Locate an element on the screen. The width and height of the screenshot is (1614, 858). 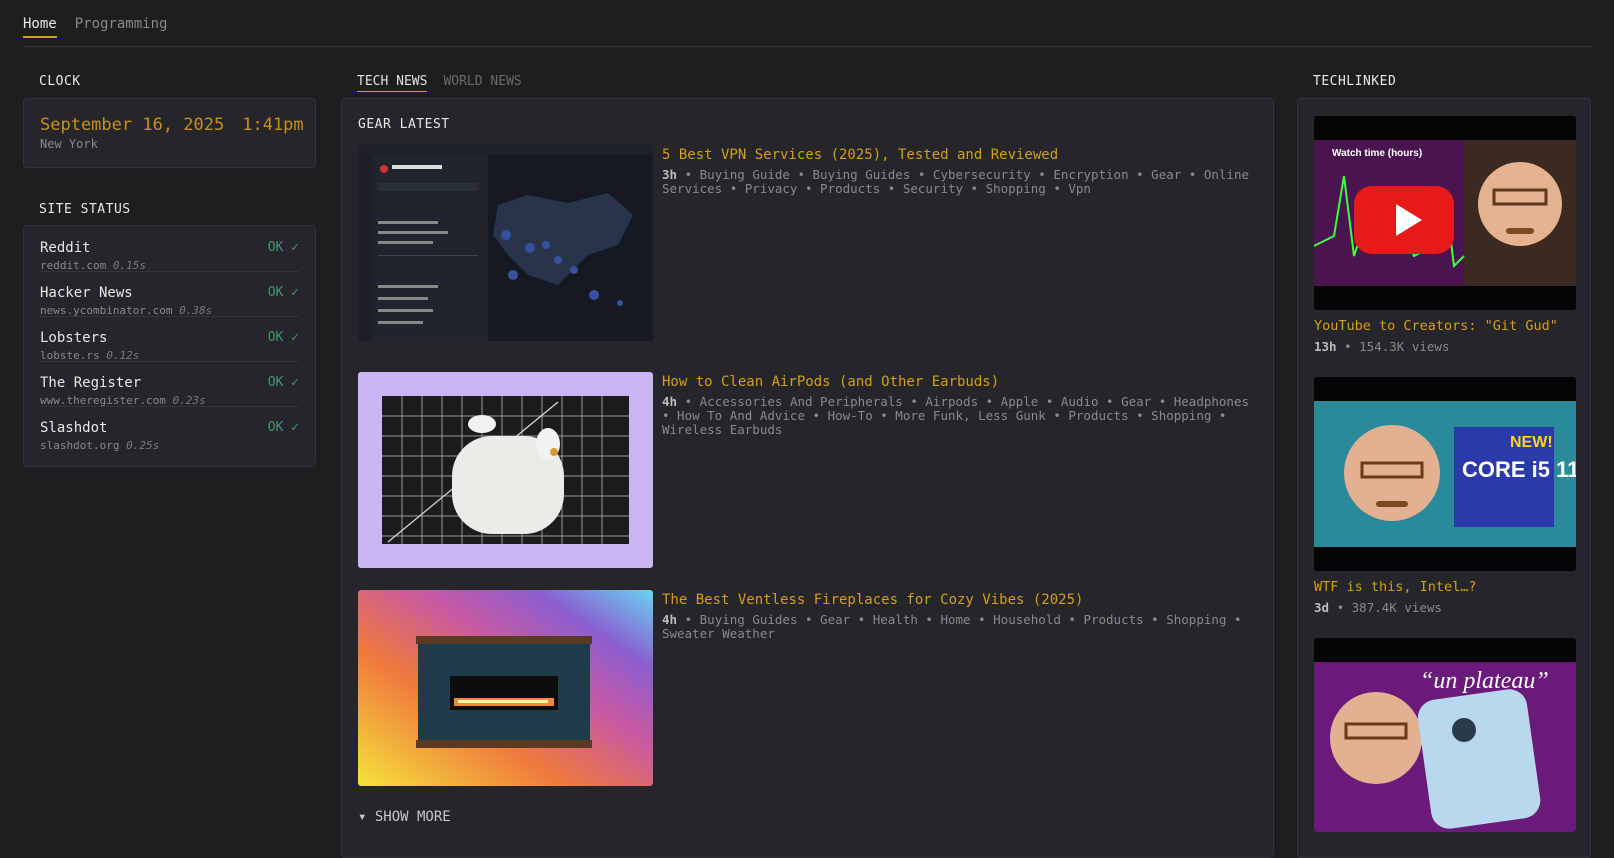
tab-home: Home is located at coordinates (40, 27).